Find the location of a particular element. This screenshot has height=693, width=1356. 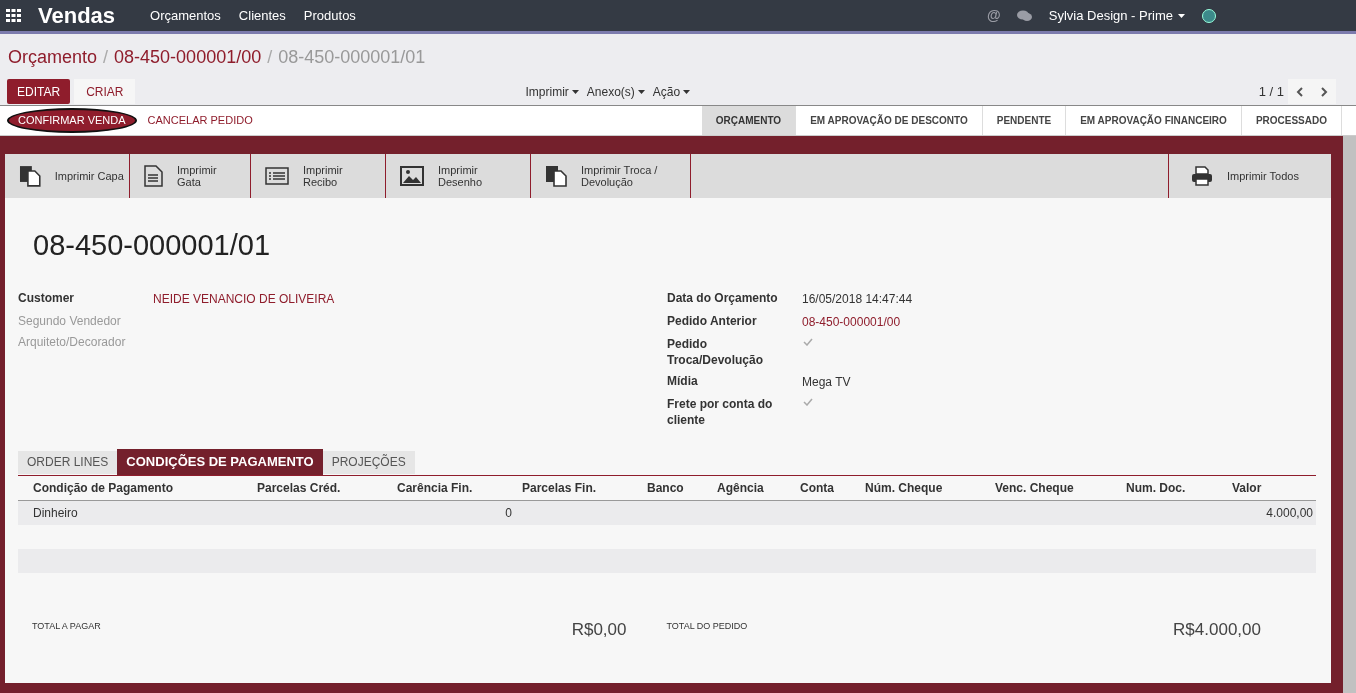

print-button: Imprimir Troca / Devolução is located at coordinates (611, 176).